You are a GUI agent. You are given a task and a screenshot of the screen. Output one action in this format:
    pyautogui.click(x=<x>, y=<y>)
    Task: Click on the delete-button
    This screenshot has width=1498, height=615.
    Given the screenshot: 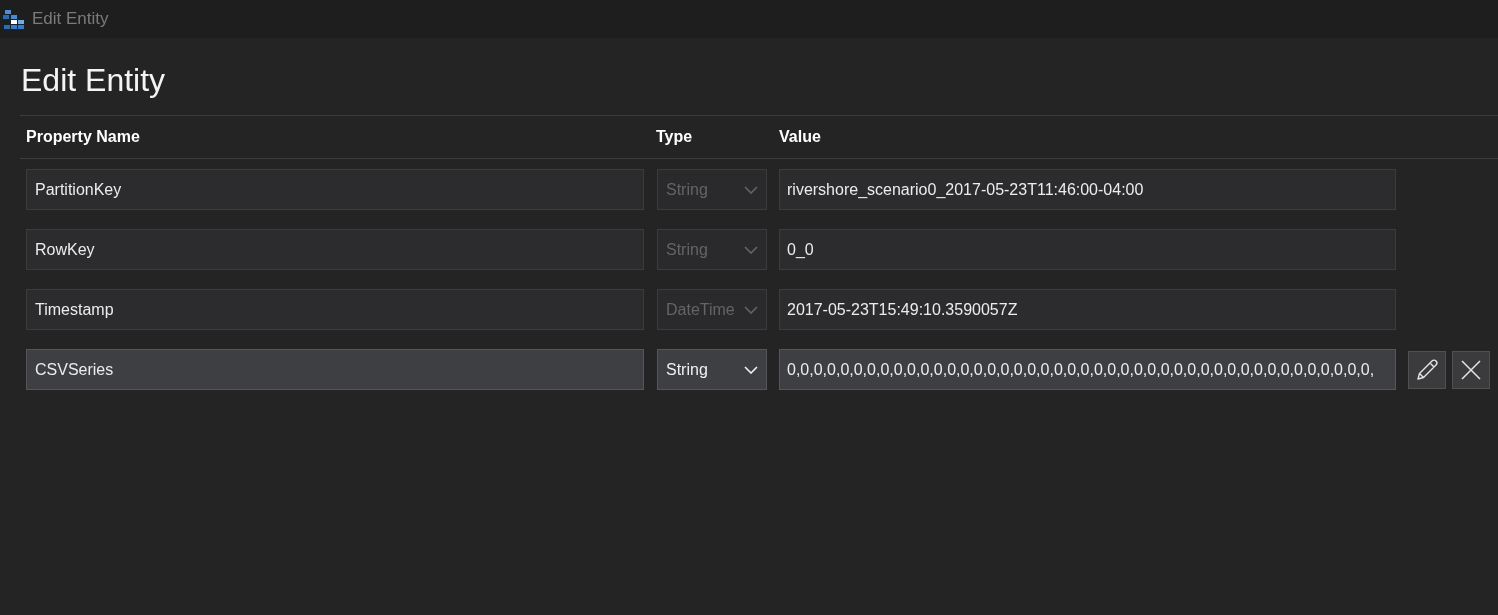 What is the action you would take?
    pyautogui.click(x=1471, y=369)
    